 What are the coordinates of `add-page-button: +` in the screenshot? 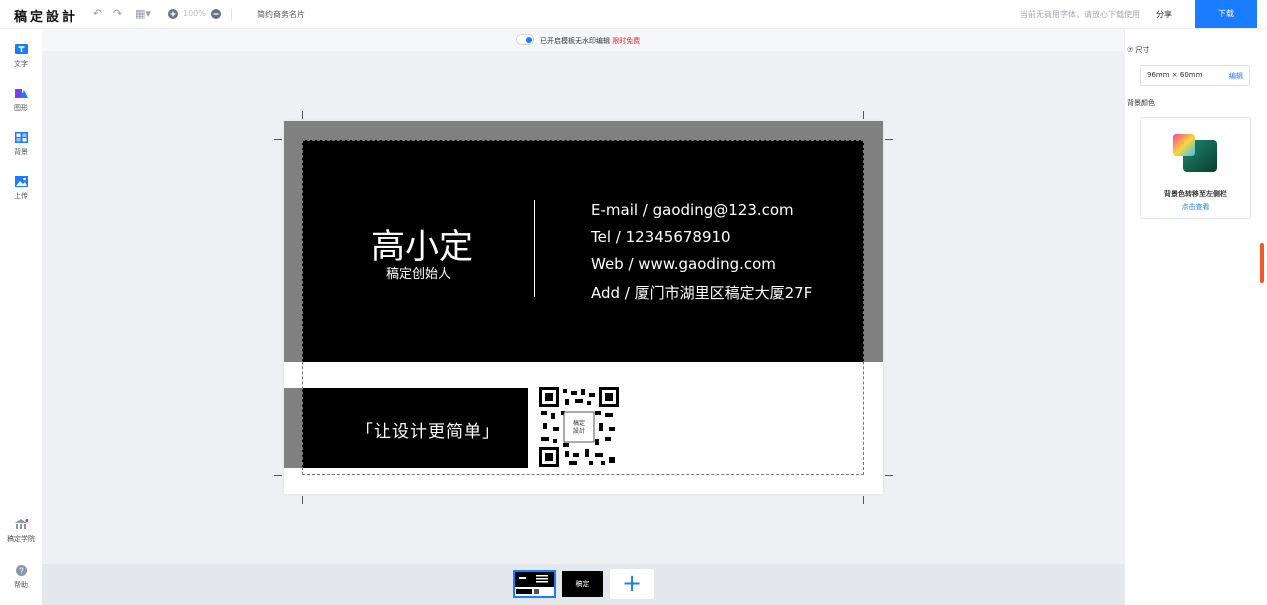 It's located at (632, 584).